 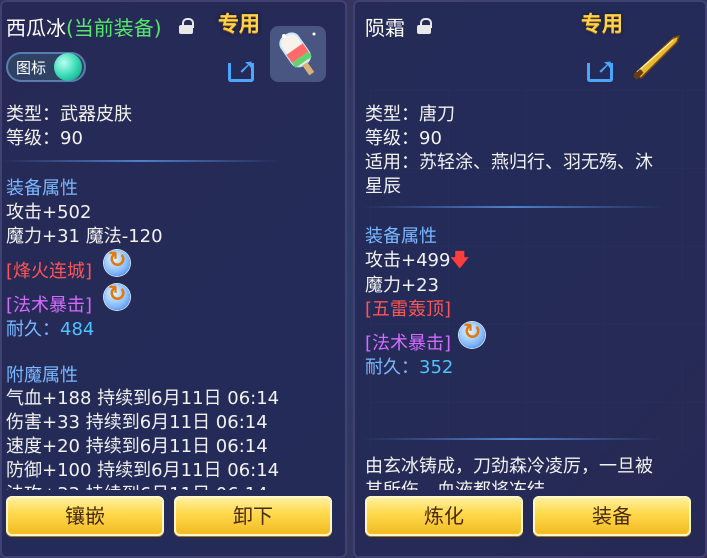 What do you see at coordinates (298, 54) in the screenshot?
I see `popsicle-skin-icon` at bounding box center [298, 54].